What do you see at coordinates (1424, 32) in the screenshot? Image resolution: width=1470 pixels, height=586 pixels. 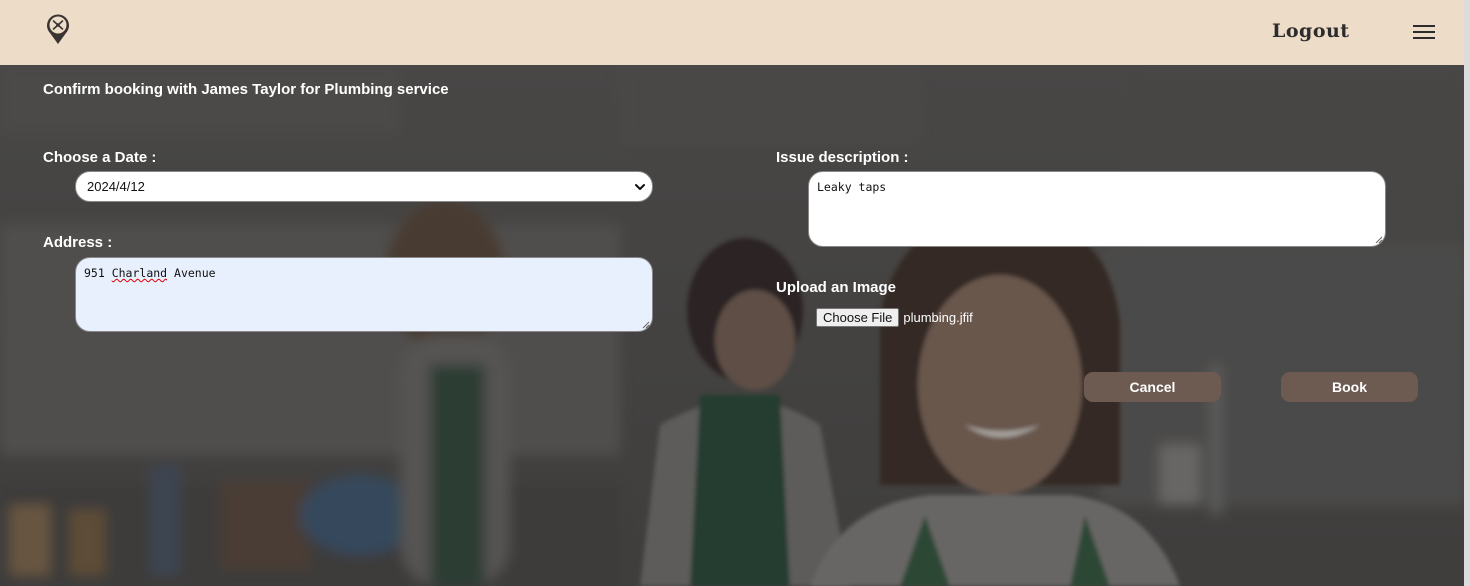 I see `hamburger-menu-icon` at bounding box center [1424, 32].